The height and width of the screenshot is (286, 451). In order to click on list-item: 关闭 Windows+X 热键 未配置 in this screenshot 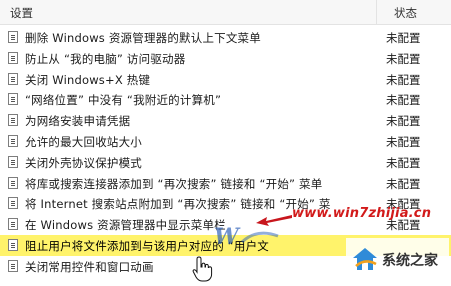, I will do `click(225, 79)`.